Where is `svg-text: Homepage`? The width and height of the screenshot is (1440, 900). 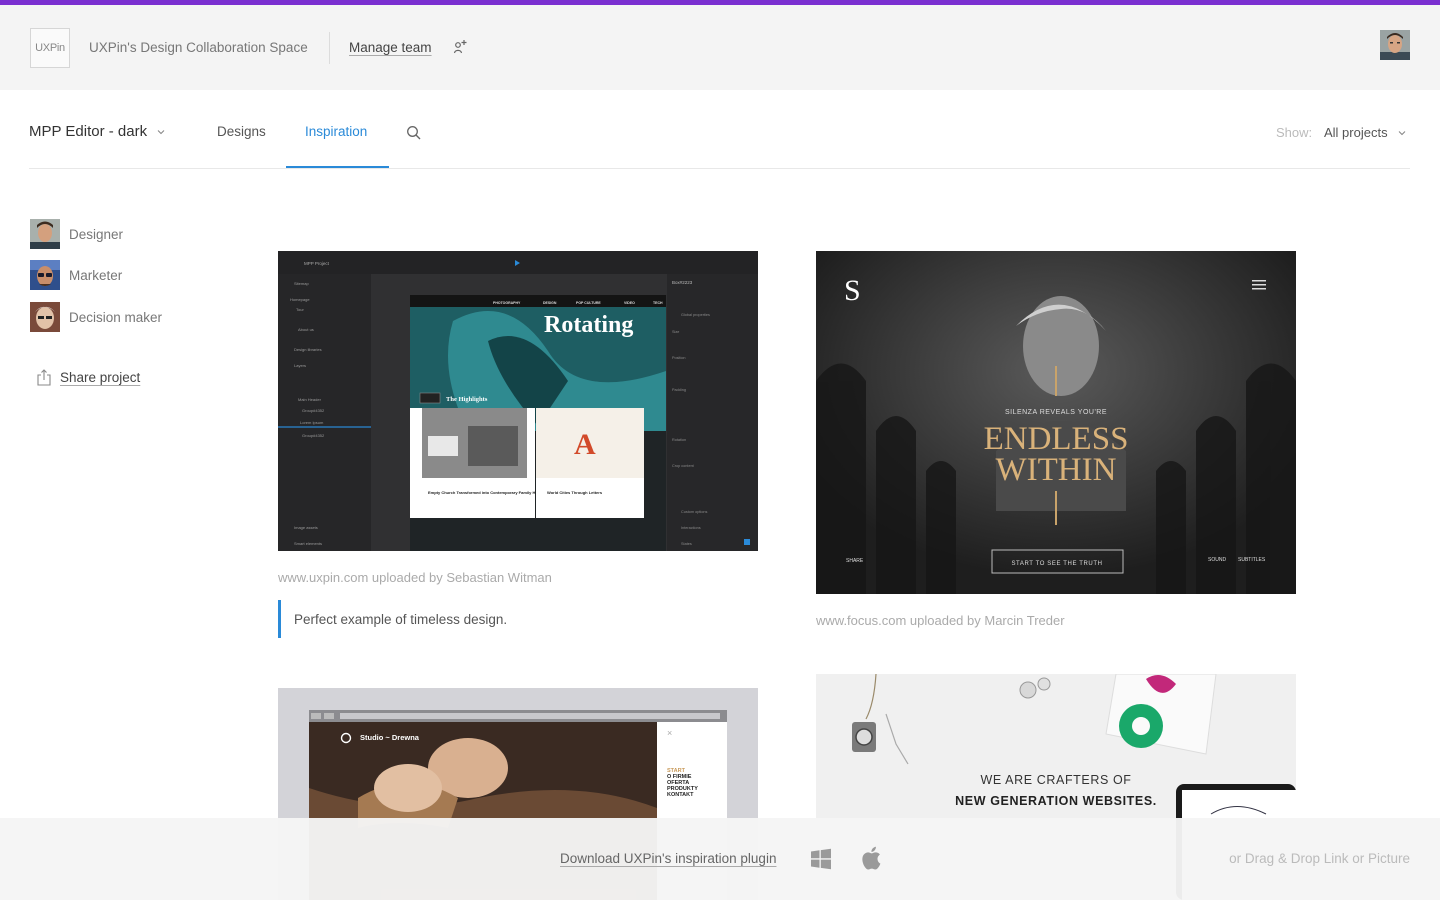
svg-text: Homepage is located at coordinates (300, 299).